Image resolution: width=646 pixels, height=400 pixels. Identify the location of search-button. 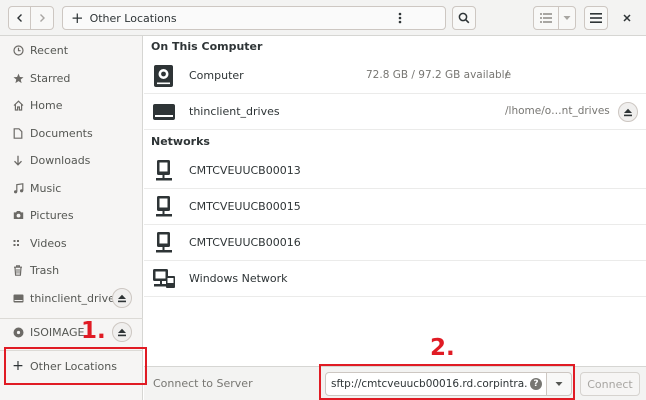
(464, 18).